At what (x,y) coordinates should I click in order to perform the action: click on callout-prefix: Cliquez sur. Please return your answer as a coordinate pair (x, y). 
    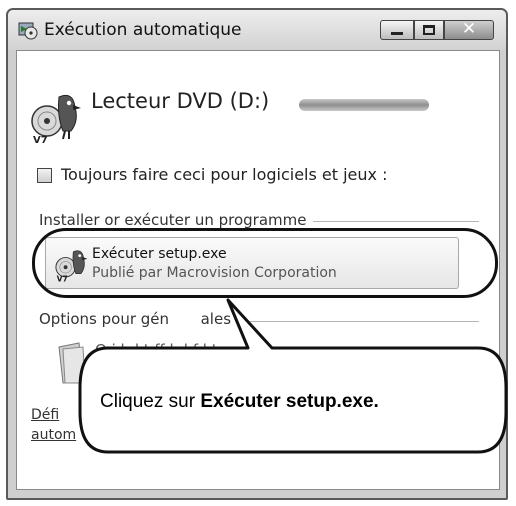
    Looking at the image, I should click on (150, 401).